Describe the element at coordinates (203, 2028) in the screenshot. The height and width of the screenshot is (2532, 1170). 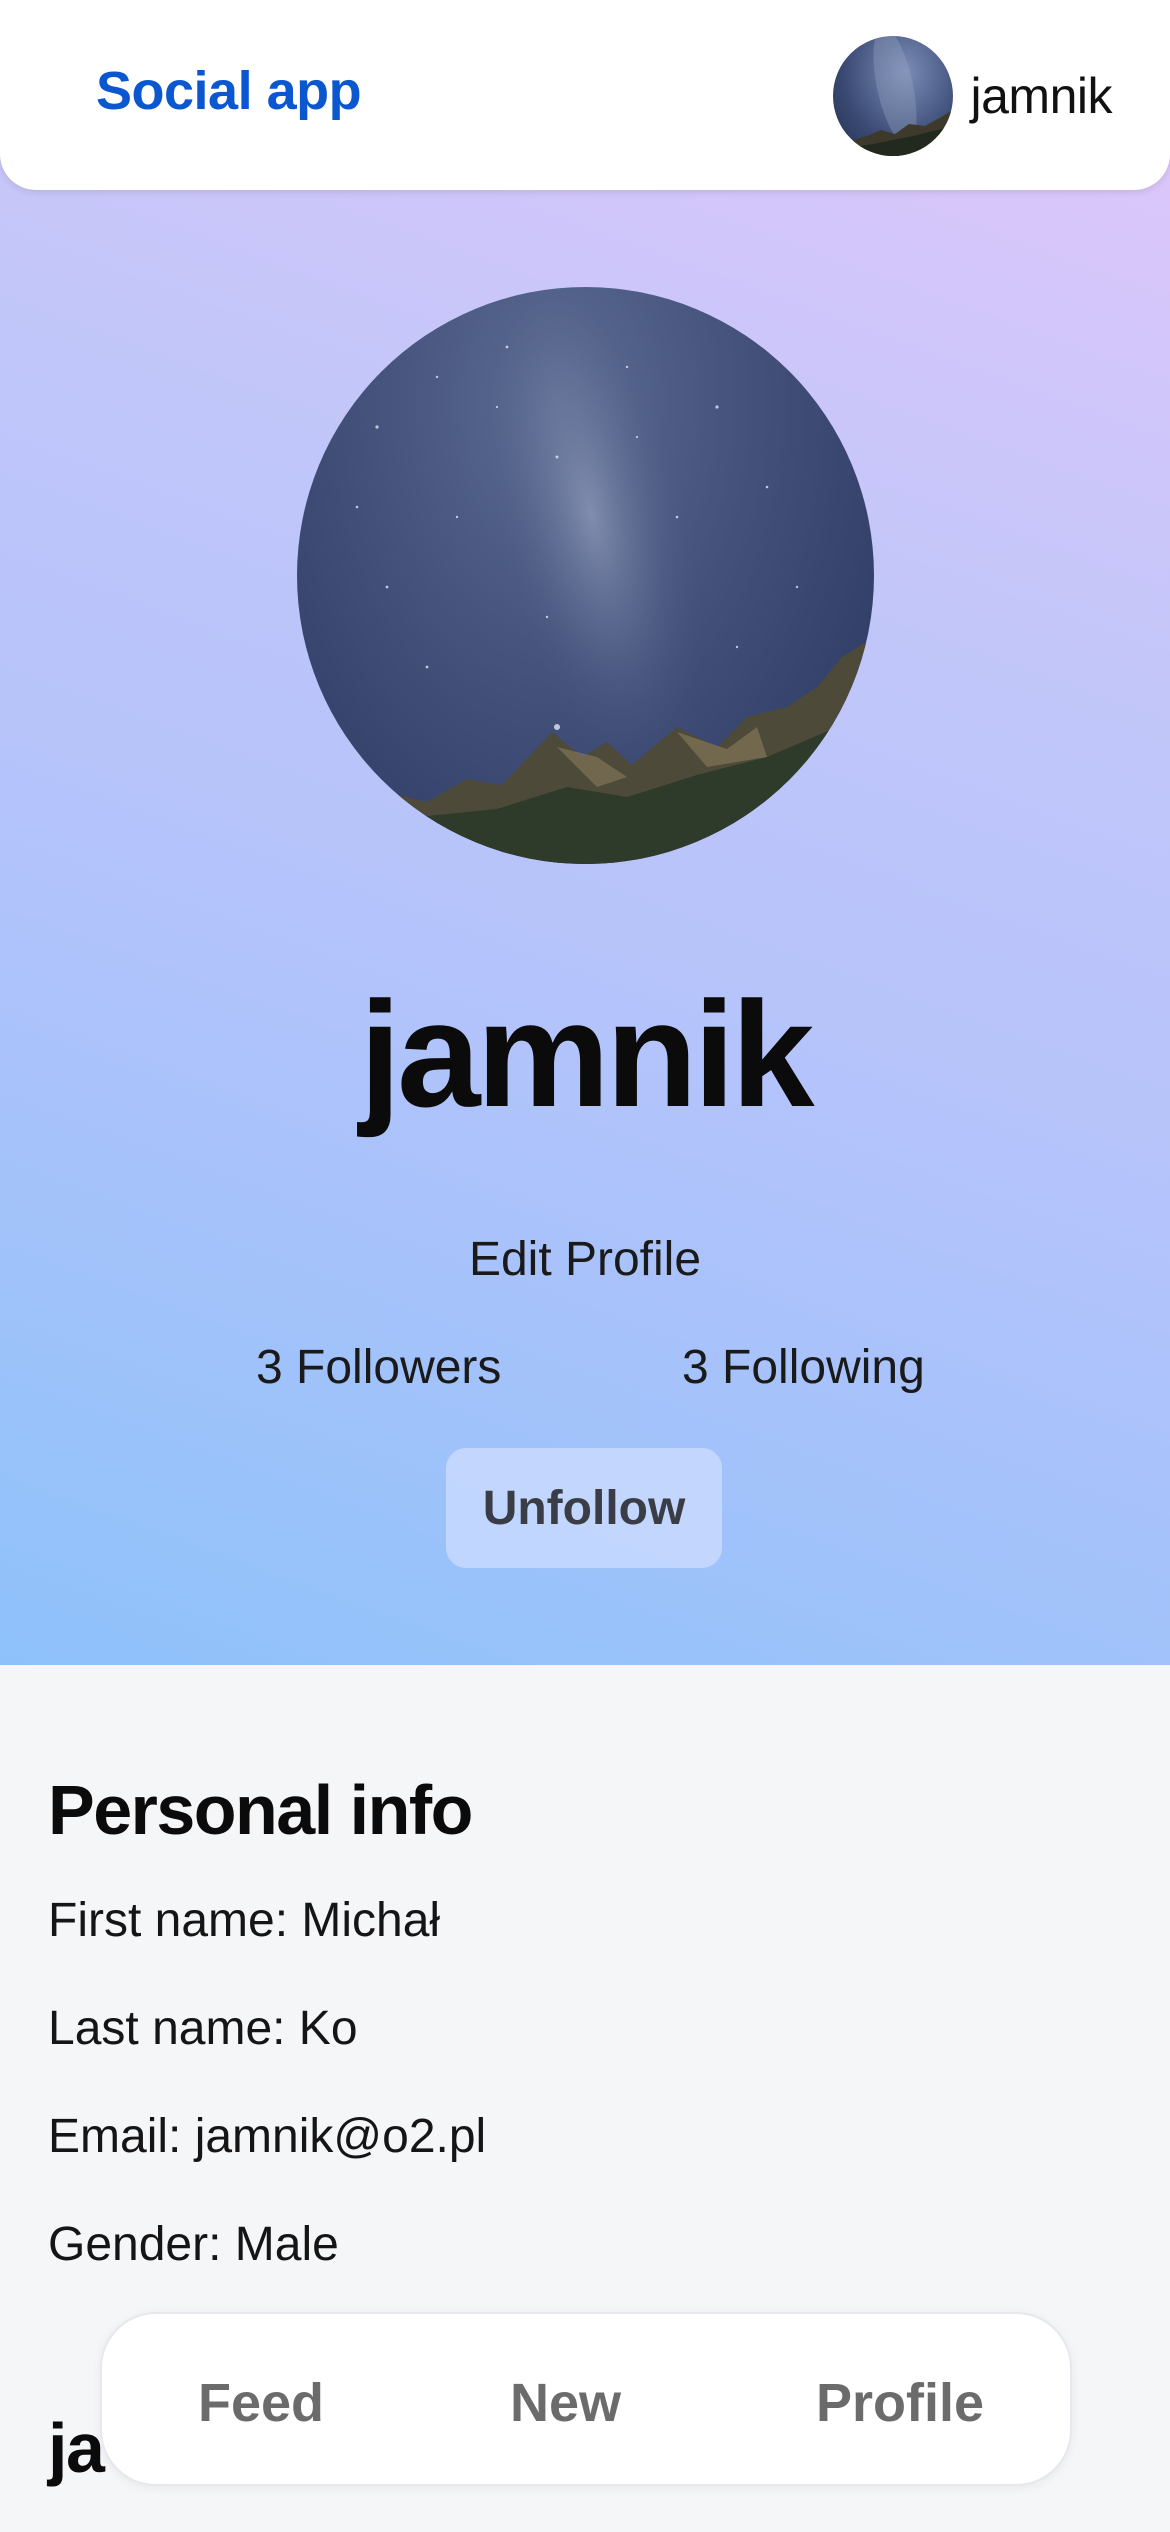
I see `info-last-name: Last name: Ko` at that location.